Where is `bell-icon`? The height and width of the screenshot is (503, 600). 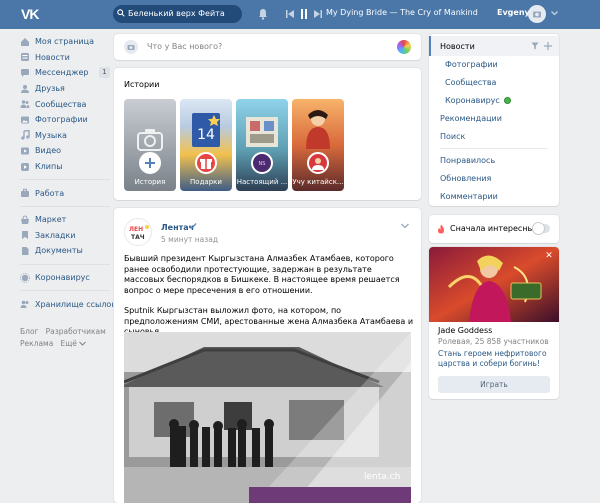
bell-icon is located at coordinates (263, 14).